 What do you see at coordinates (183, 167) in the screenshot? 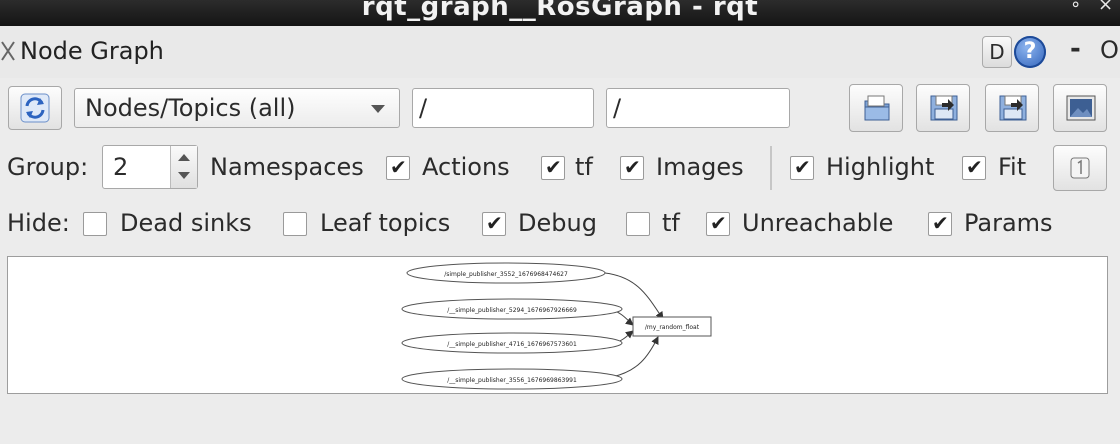
I see `group-stepper` at bounding box center [183, 167].